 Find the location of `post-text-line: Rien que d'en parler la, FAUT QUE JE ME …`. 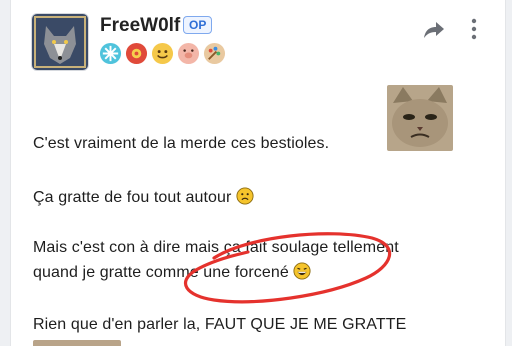

post-text-line: Rien que d'en parler la, FAUT QUE JE ME … is located at coordinates (220, 324).